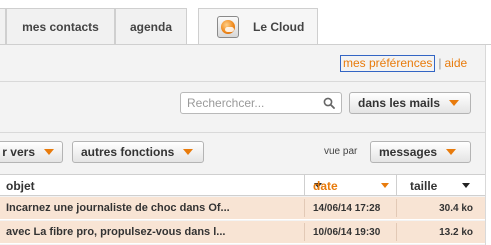 This screenshot has width=491, height=245. Describe the element at coordinates (399, 103) in the screenshot. I see `search-scope-label: dans les mails` at that location.